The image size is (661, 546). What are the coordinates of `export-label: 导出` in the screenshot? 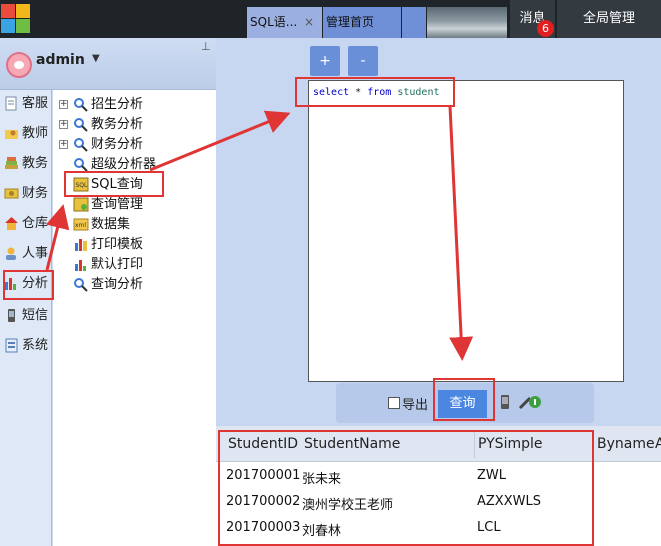 It's located at (415, 405).